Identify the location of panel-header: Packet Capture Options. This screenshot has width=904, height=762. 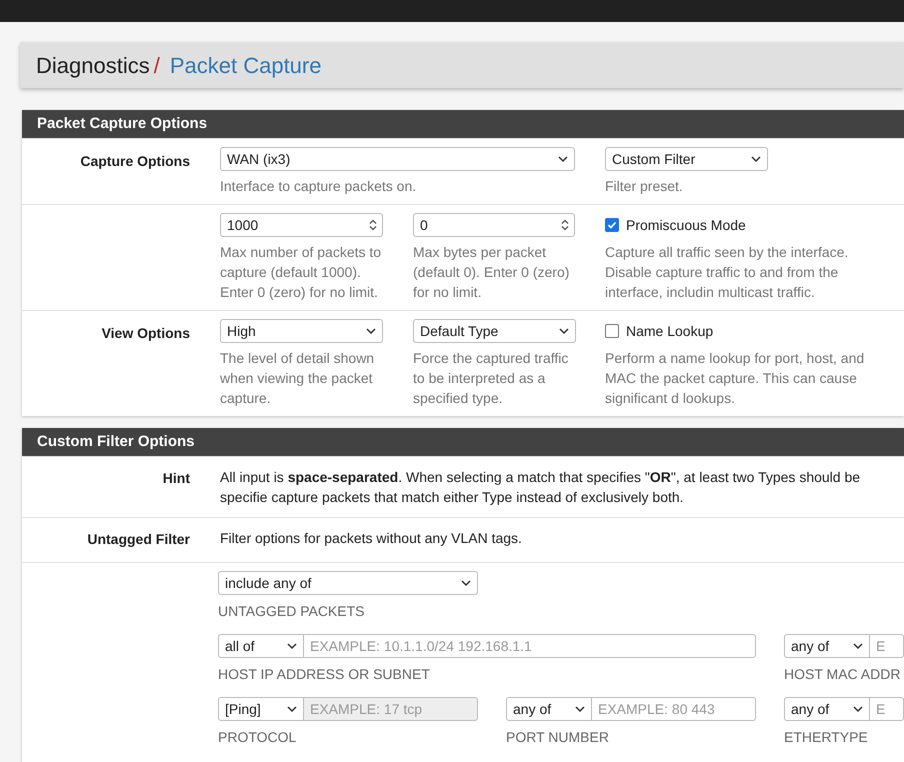
(463, 124).